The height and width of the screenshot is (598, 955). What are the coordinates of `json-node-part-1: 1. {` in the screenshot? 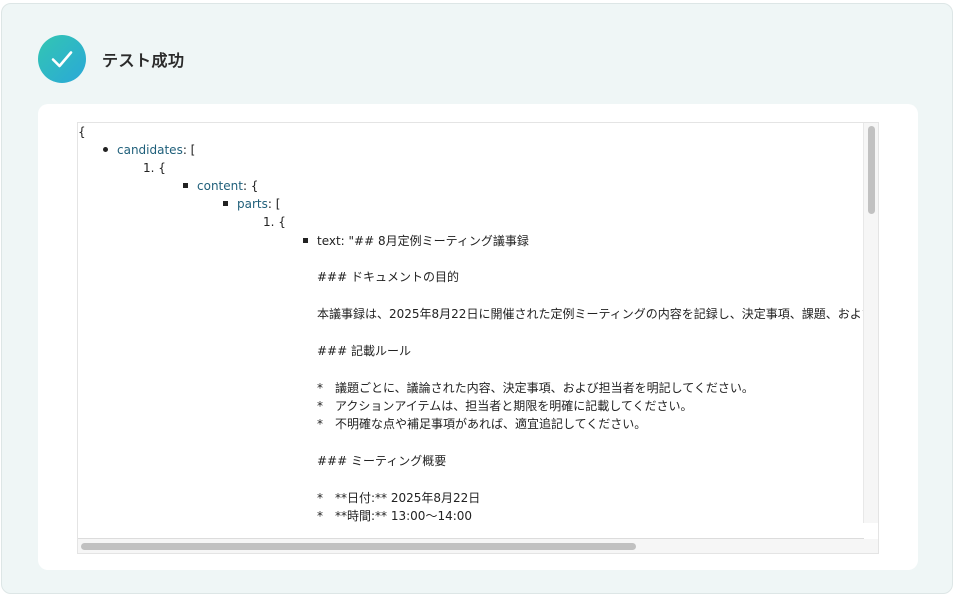 It's located at (274, 222).